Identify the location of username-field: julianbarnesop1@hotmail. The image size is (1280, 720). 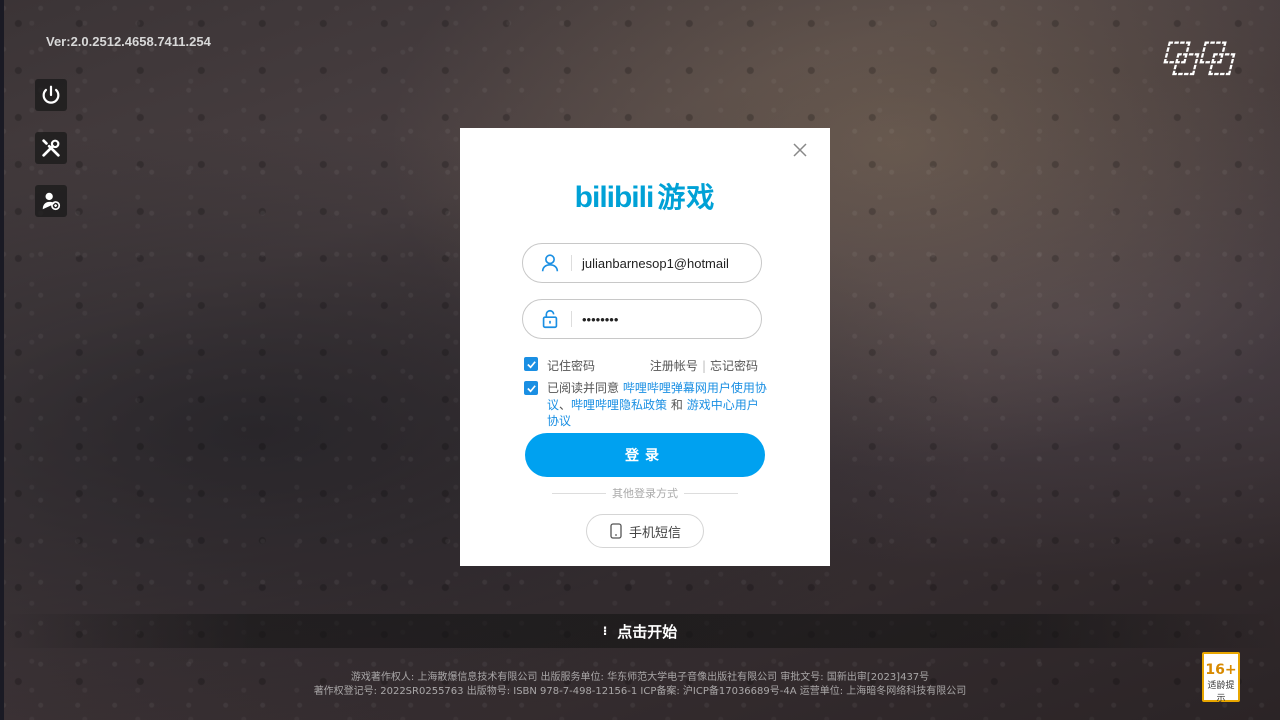
(642, 263).